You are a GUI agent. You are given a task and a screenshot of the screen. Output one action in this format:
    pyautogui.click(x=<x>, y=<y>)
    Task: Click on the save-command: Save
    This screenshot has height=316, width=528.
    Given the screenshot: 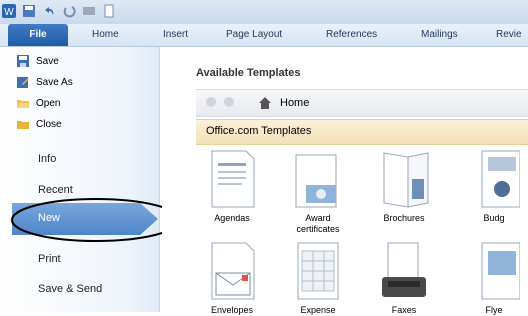 What is the action you would take?
    pyautogui.click(x=37, y=61)
    